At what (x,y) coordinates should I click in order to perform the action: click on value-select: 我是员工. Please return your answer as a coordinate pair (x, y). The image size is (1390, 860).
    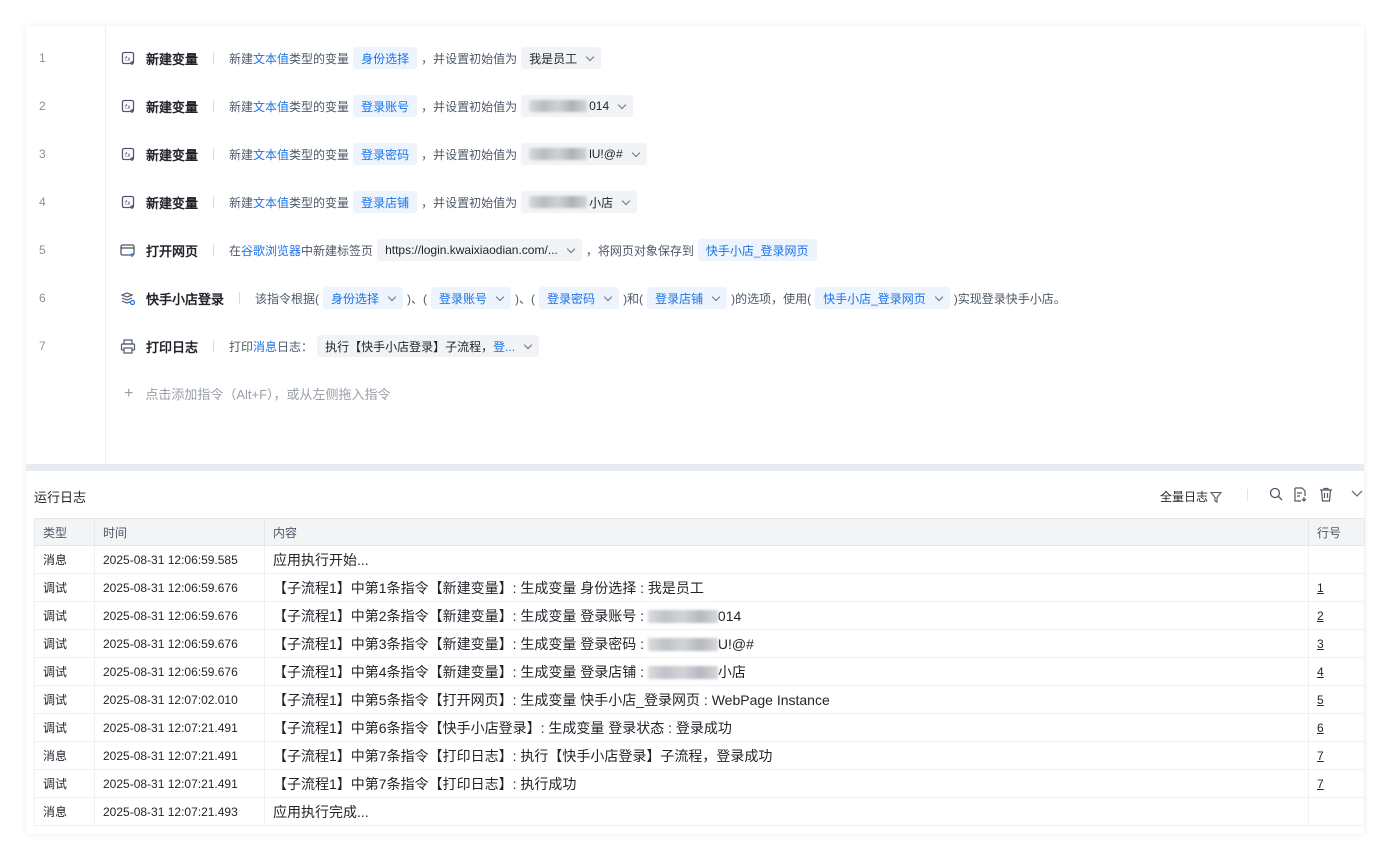
    Looking at the image, I should click on (561, 58).